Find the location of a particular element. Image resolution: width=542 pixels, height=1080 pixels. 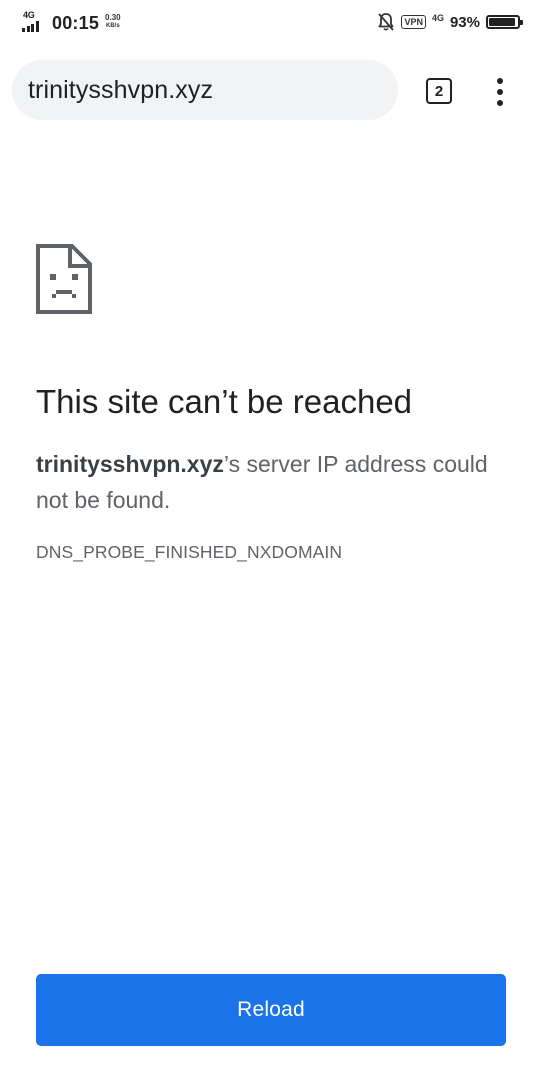

battery-icon is located at coordinates (504, 22).